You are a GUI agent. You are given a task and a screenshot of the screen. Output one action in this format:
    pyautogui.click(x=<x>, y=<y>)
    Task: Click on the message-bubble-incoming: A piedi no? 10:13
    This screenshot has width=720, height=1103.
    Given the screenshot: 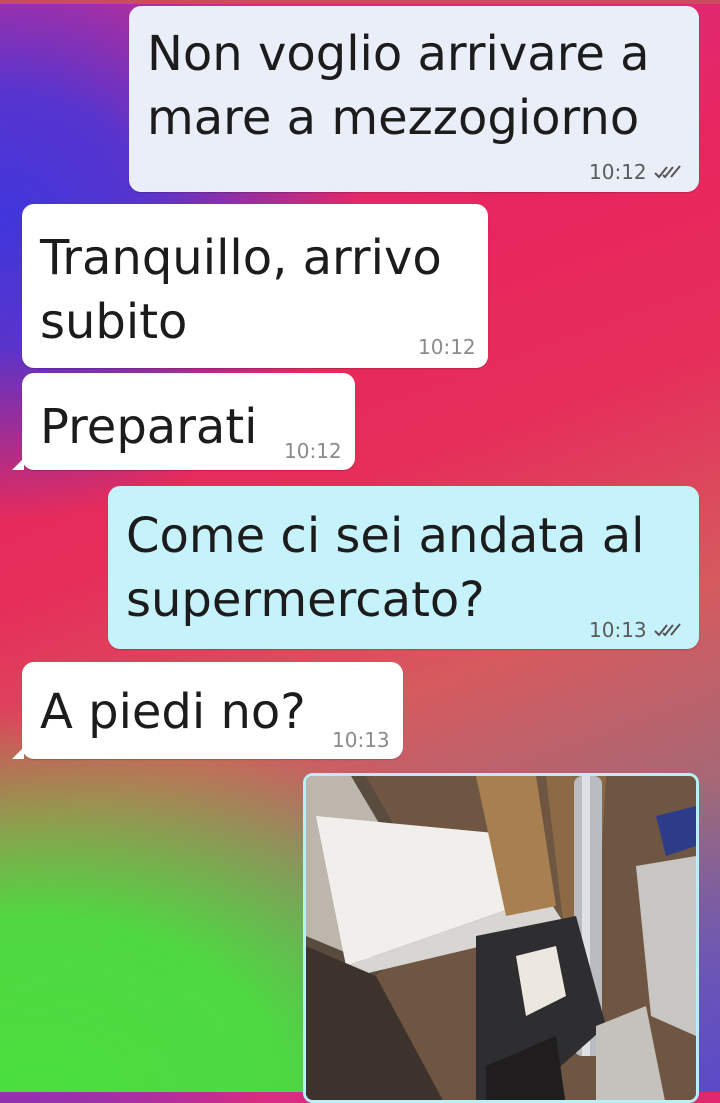 What is the action you would take?
    pyautogui.click(x=207, y=710)
    